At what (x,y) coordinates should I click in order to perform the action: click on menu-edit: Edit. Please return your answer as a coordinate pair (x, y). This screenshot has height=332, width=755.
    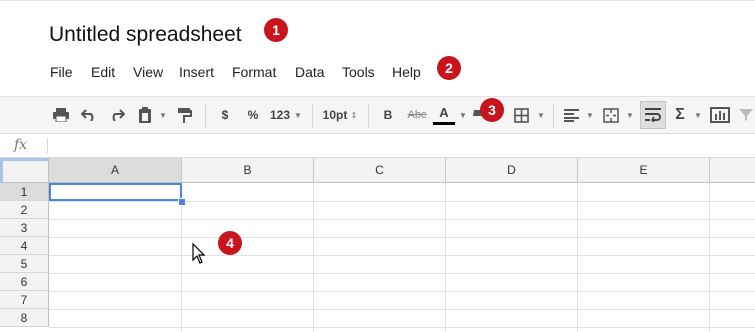
    Looking at the image, I should click on (103, 72).